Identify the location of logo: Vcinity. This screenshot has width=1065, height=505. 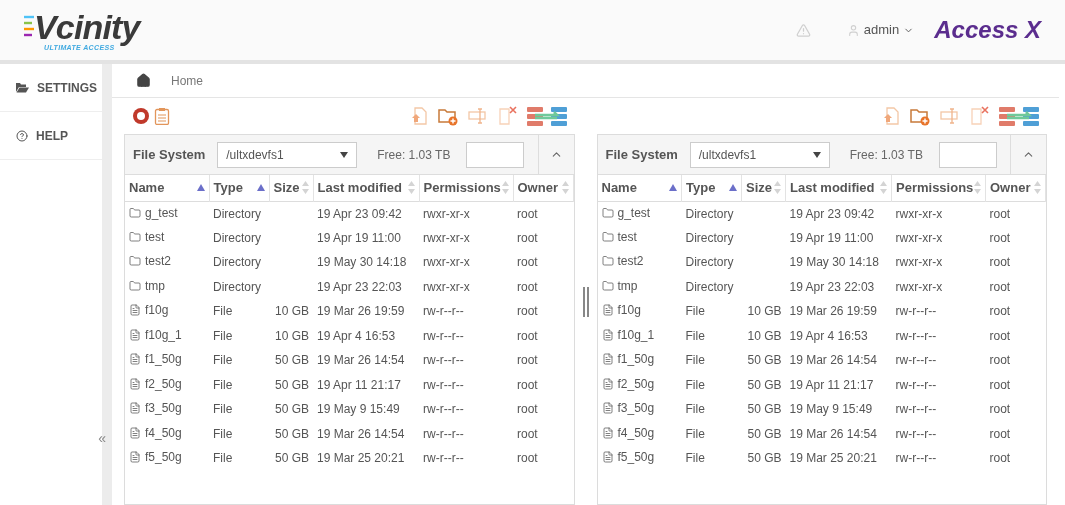
(87, 26).